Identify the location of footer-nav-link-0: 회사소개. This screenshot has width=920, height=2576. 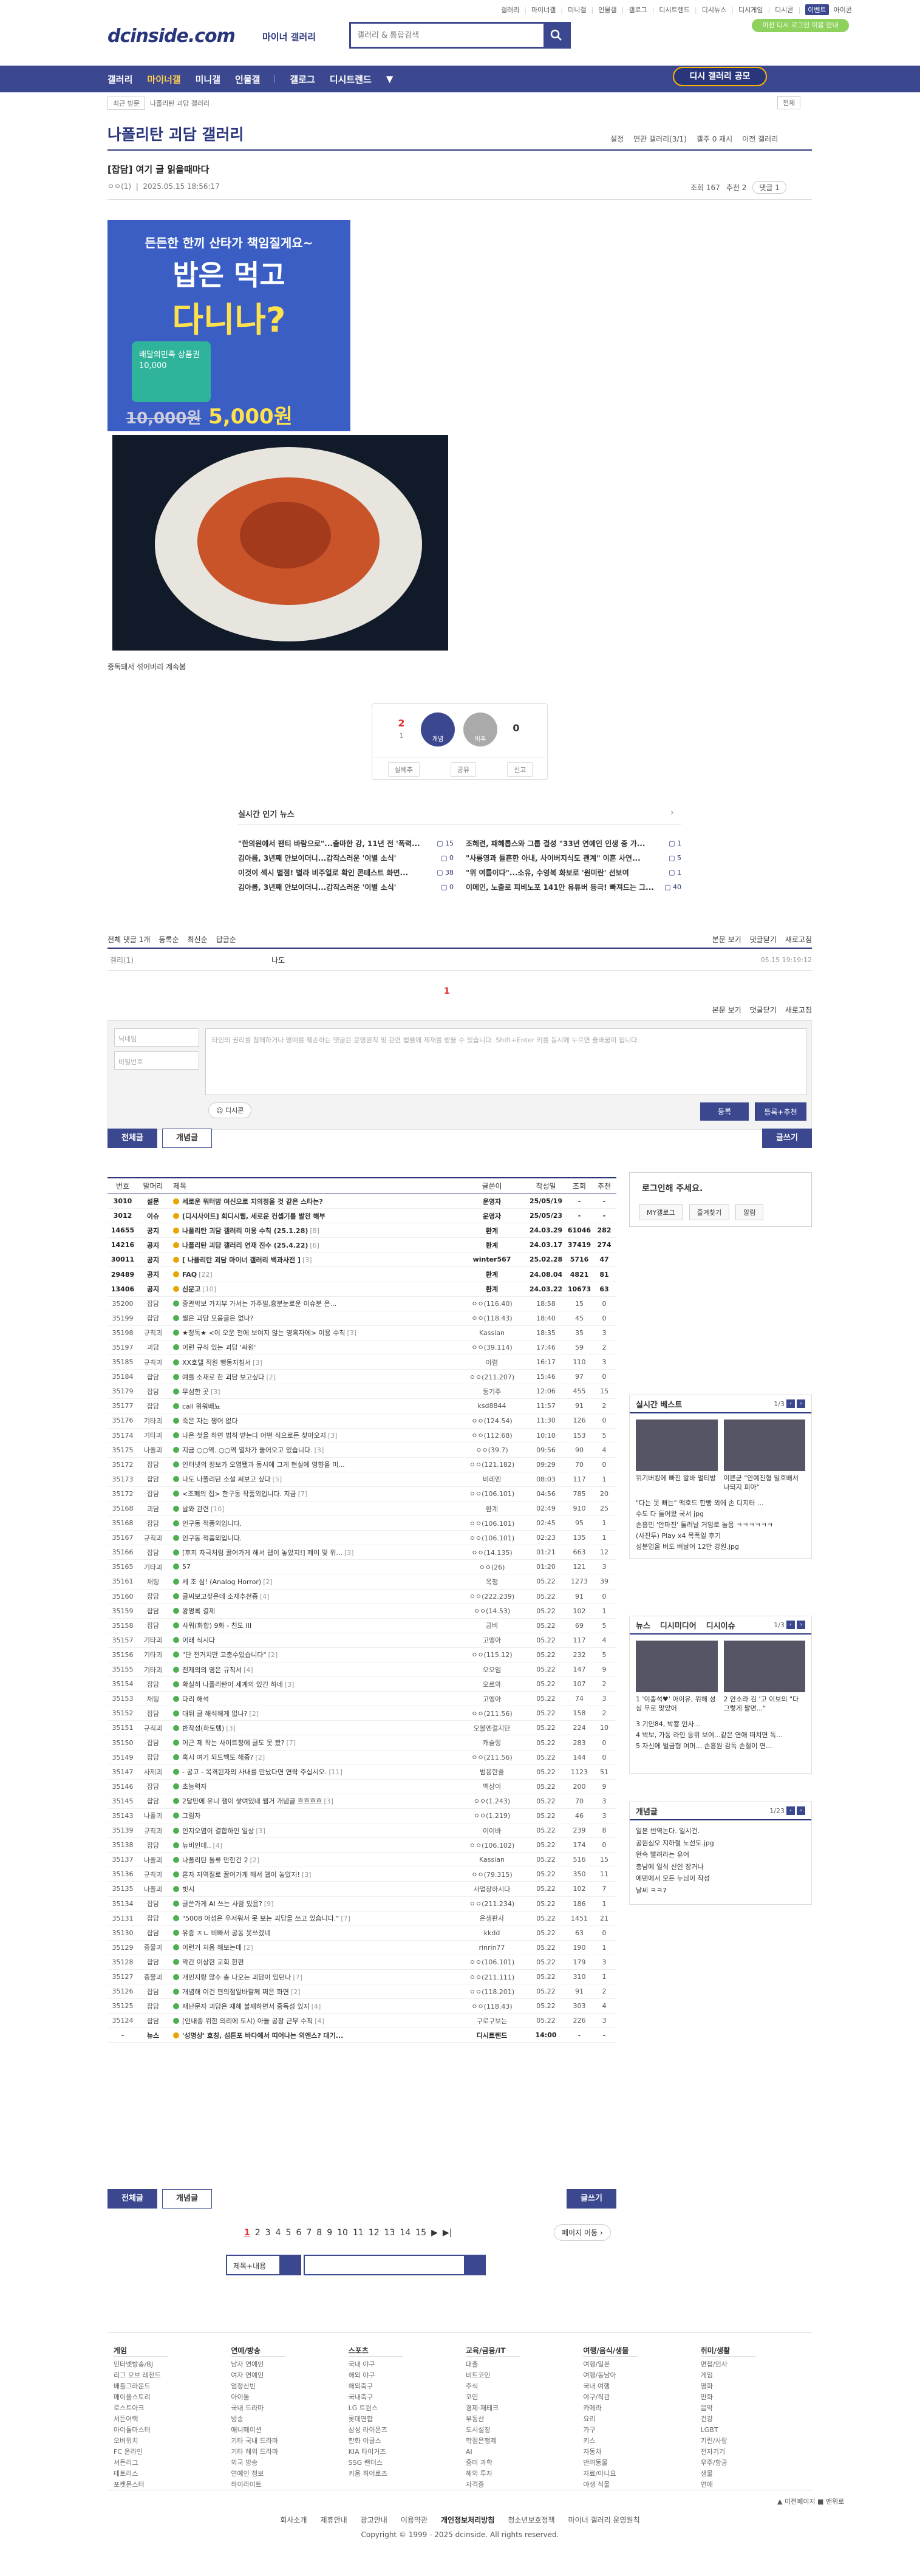
(294, 2520).